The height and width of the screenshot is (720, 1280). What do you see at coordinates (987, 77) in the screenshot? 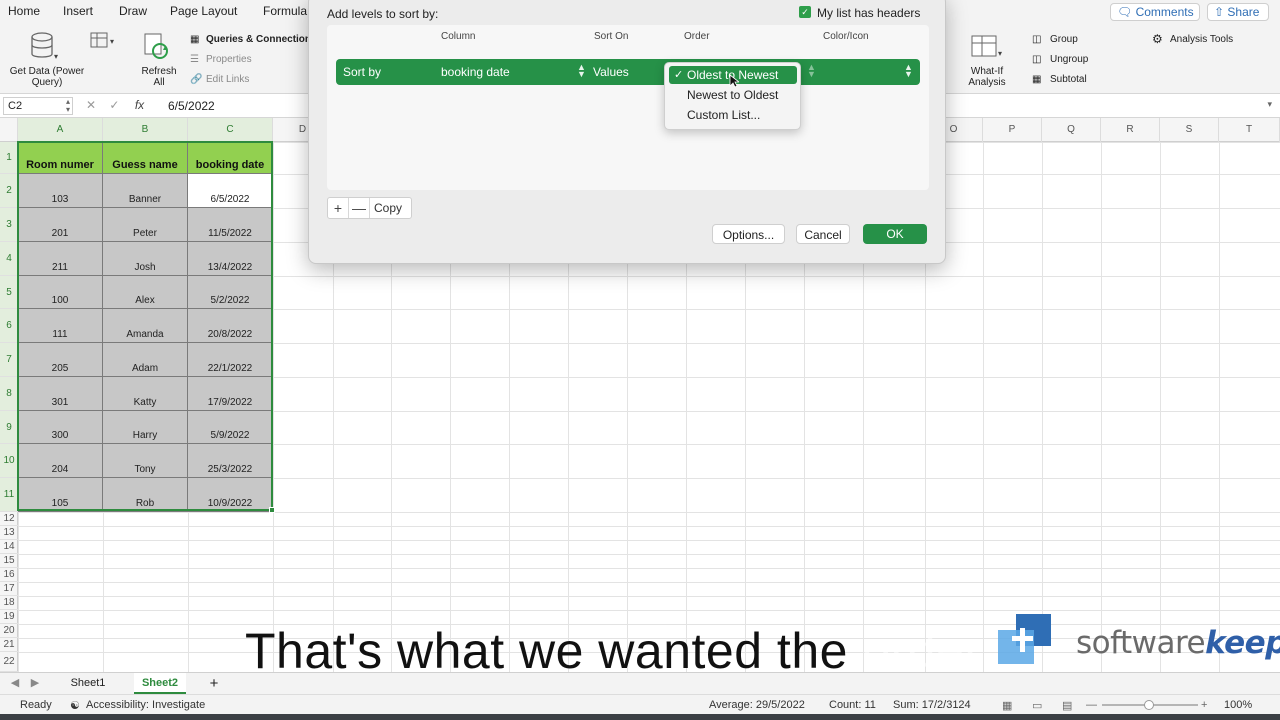
I see `what-if-analysis-button: What-If Analysis` at bounding box center [987, 77].